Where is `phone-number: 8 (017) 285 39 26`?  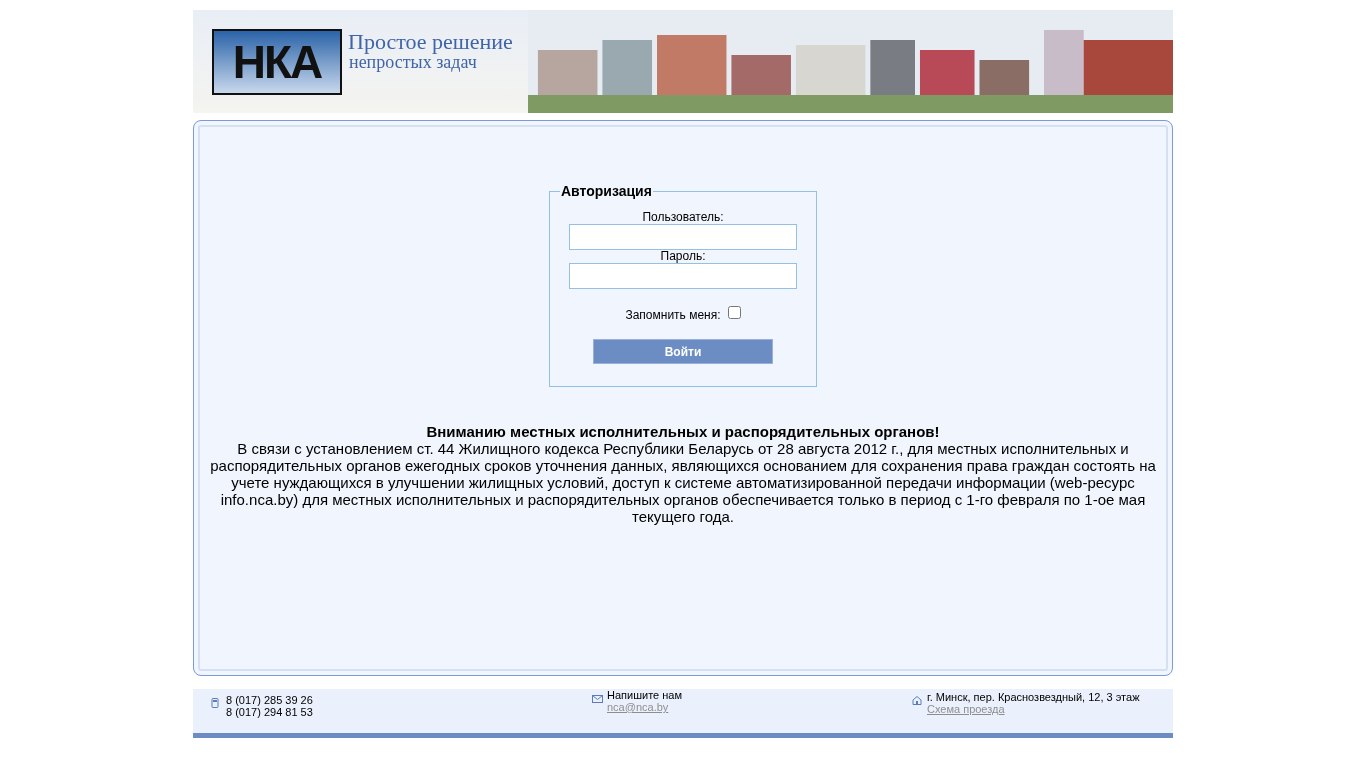
phone-number: 8 (017) 285 39 26 is located at coordinates (269, 700).